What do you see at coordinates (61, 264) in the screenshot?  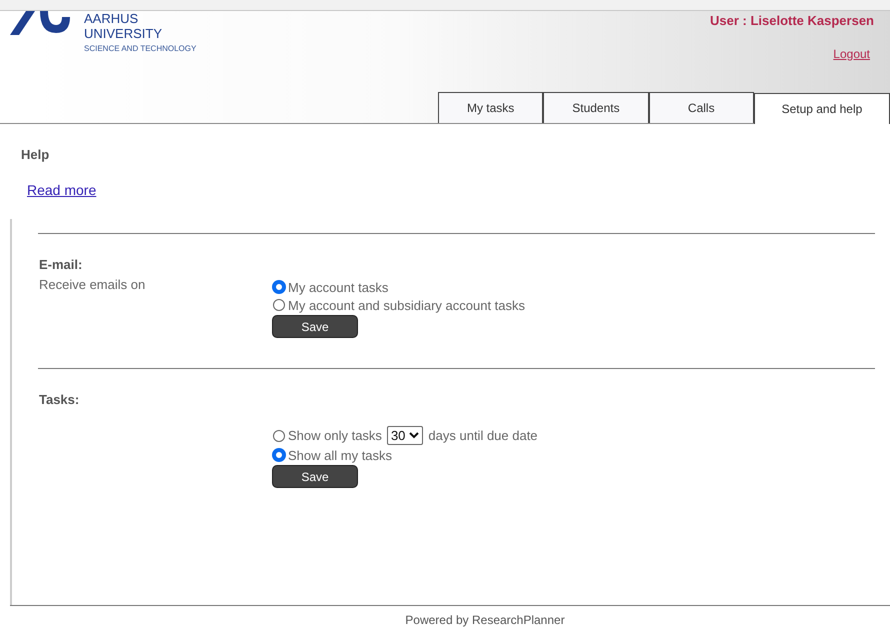 I see `section-title: E-mail:` at bounding box center [61, 264].